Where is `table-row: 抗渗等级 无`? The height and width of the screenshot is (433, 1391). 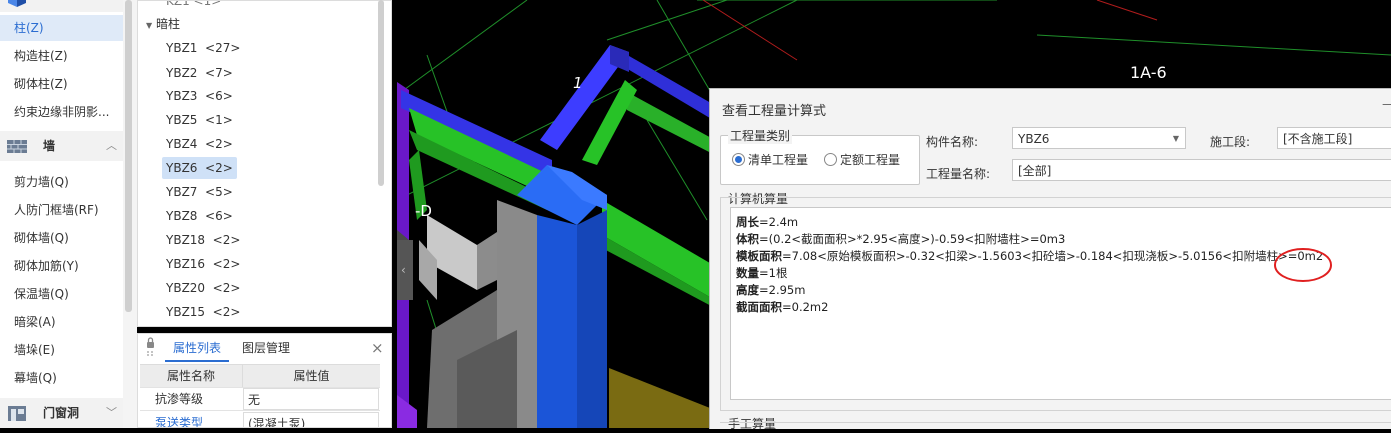
table-row: 抗渗等级 无 is located at coordinates (260, 399).